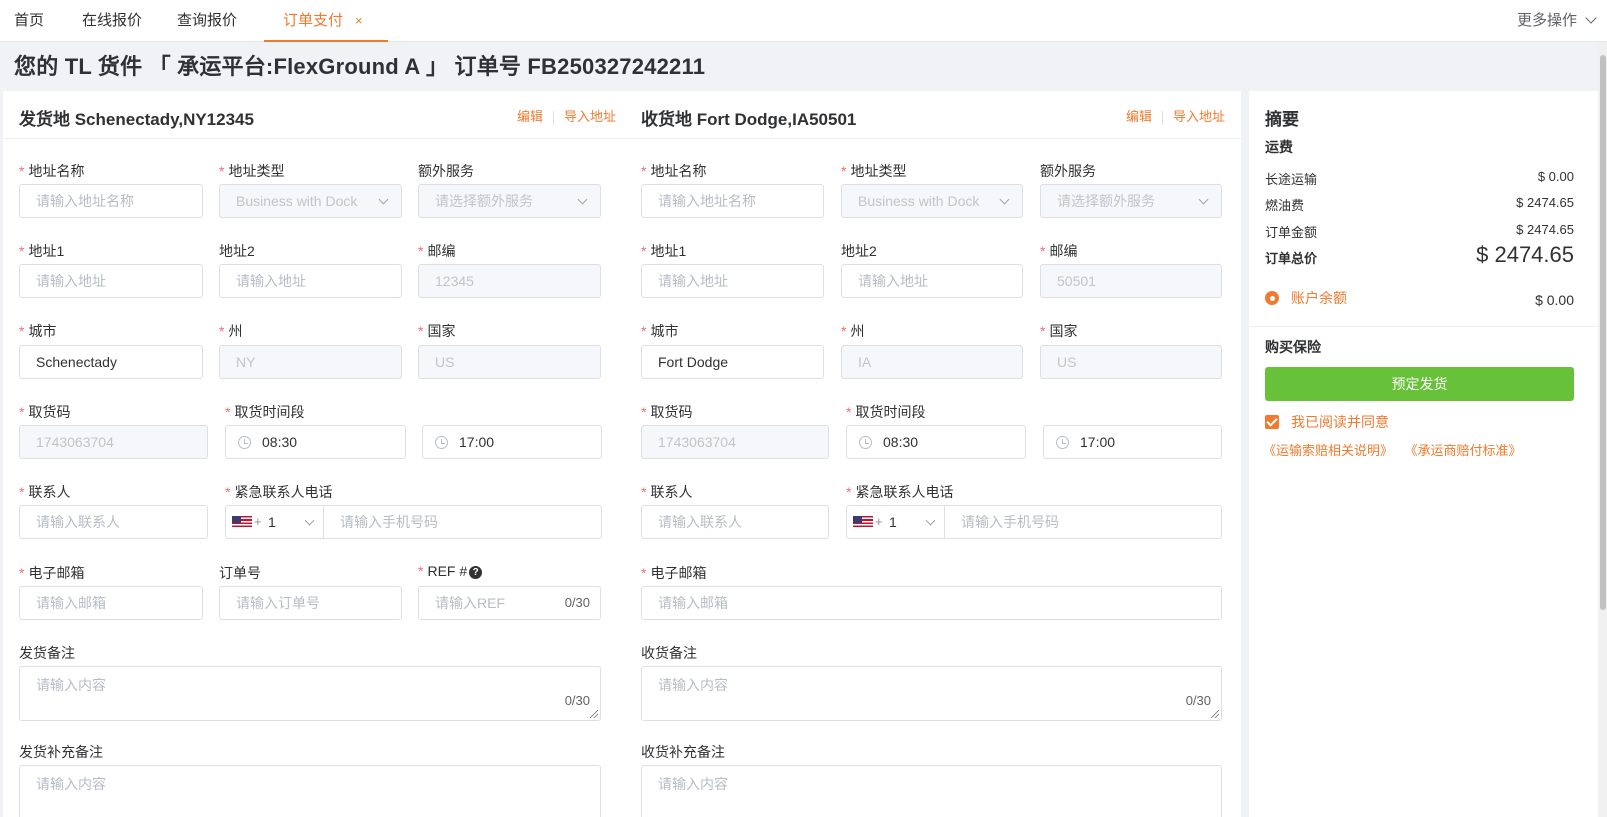 This screenshot has width=1607, height=817. I want to click on label-address2: 地址2, so click(859, 251).